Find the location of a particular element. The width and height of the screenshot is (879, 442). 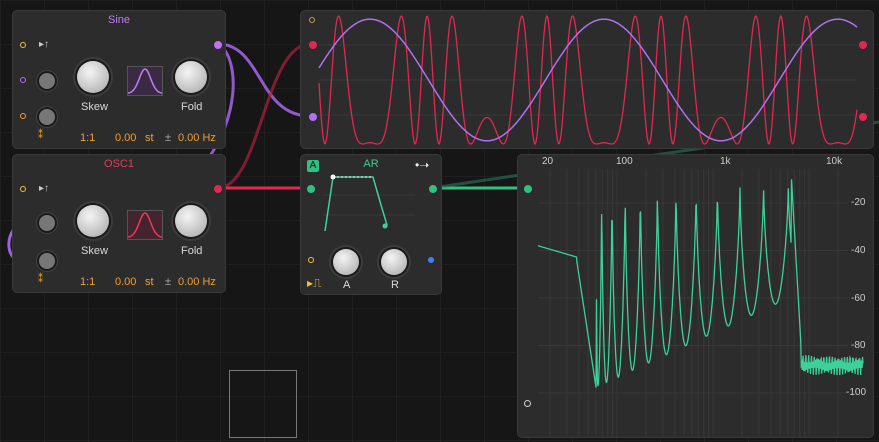

osc1-semitone-unit: st is located at coordinates (149, 282).